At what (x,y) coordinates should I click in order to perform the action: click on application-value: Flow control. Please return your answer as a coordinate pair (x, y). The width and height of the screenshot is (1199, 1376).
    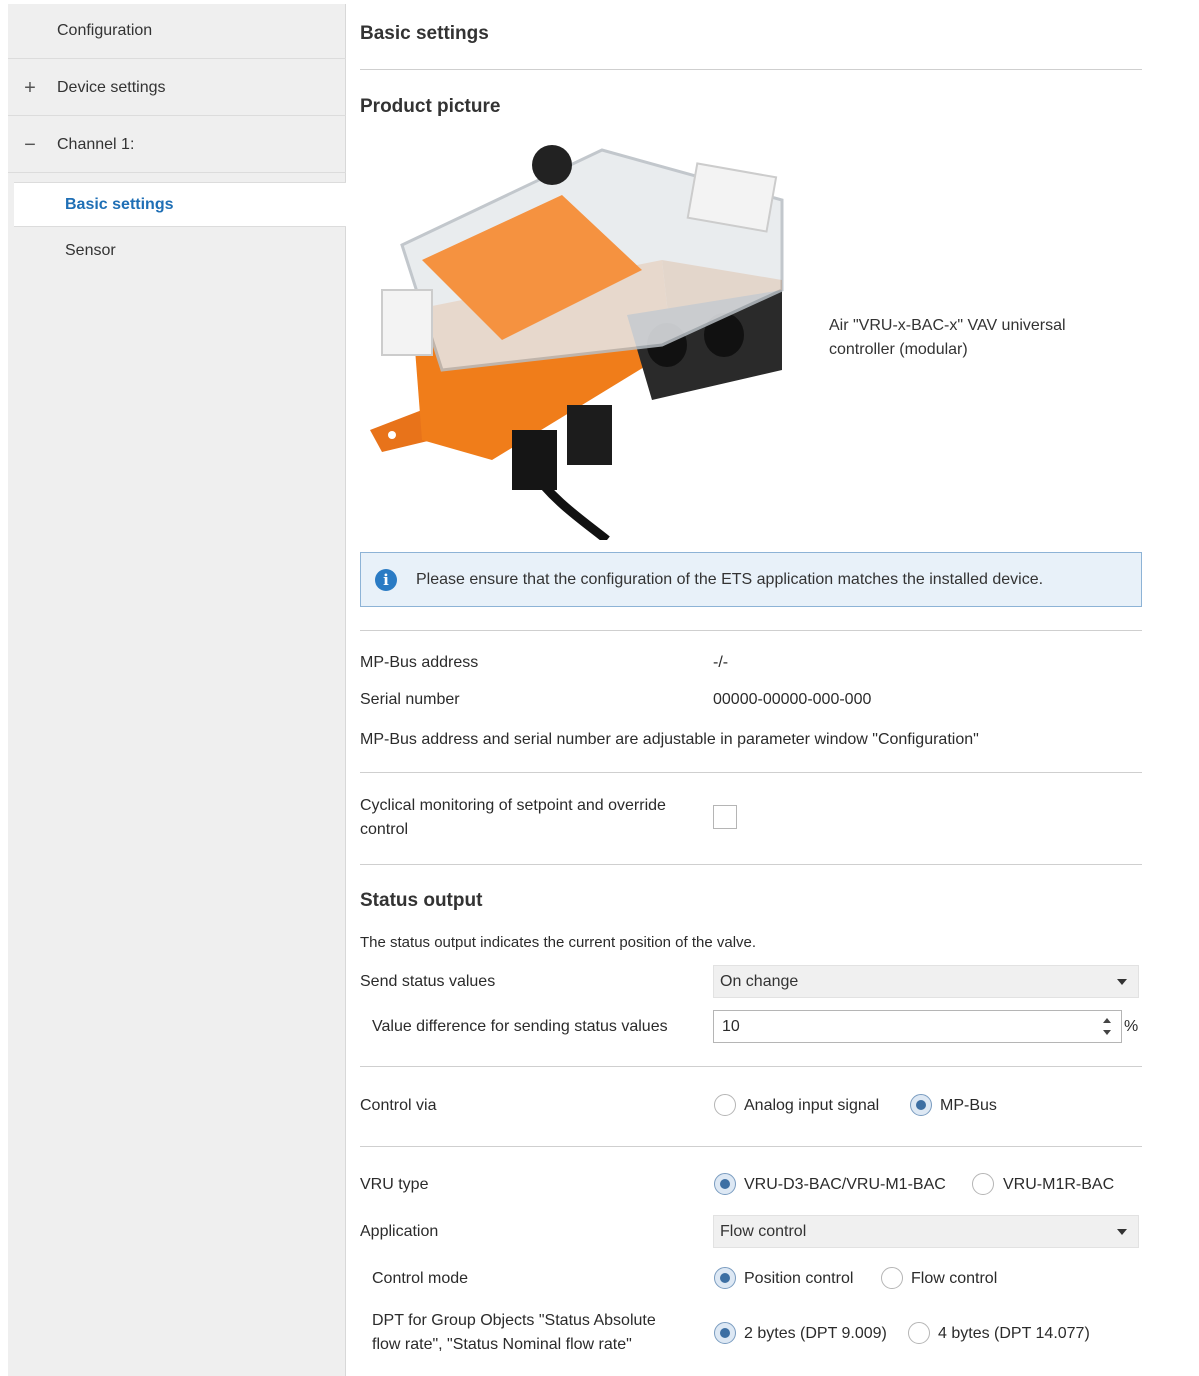
    Looking at the image, I should click on (763, 1231).